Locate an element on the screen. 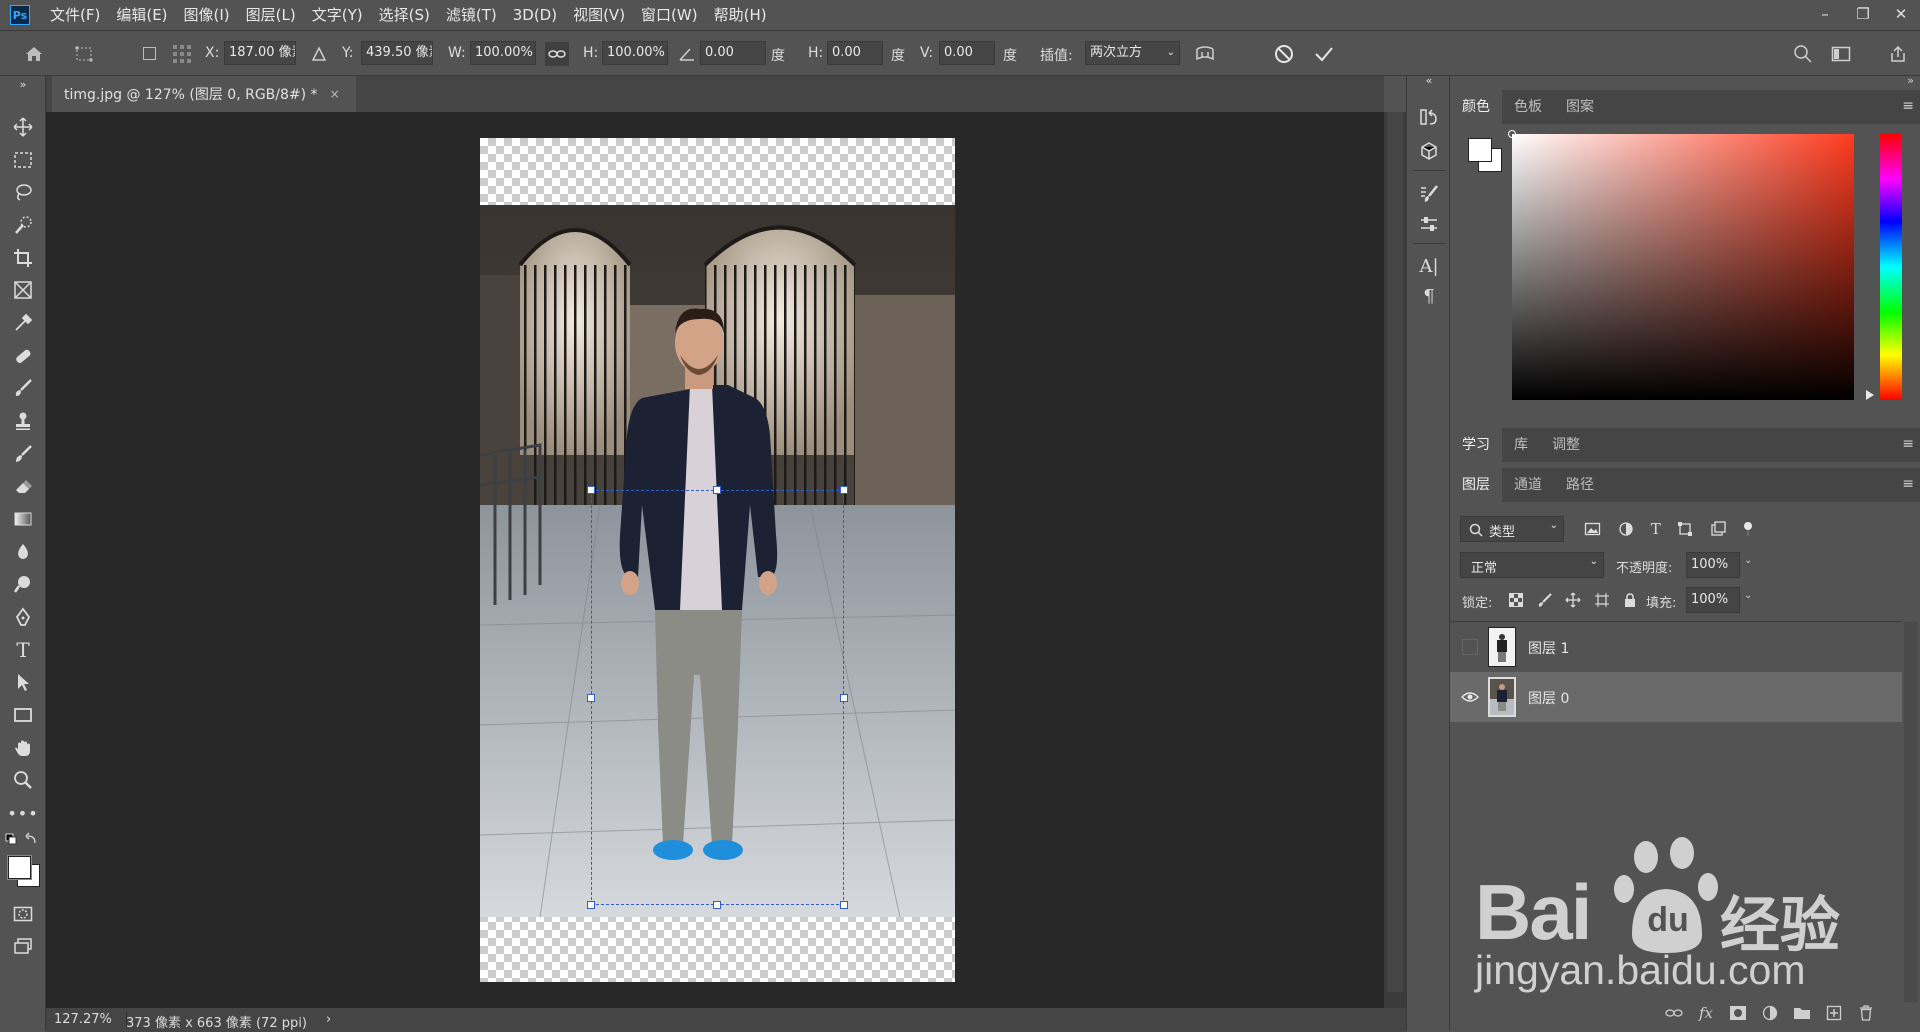 The width and height of the screenshot is (1920, 1032). transform-handle-top is located at coordinates (717, 490).